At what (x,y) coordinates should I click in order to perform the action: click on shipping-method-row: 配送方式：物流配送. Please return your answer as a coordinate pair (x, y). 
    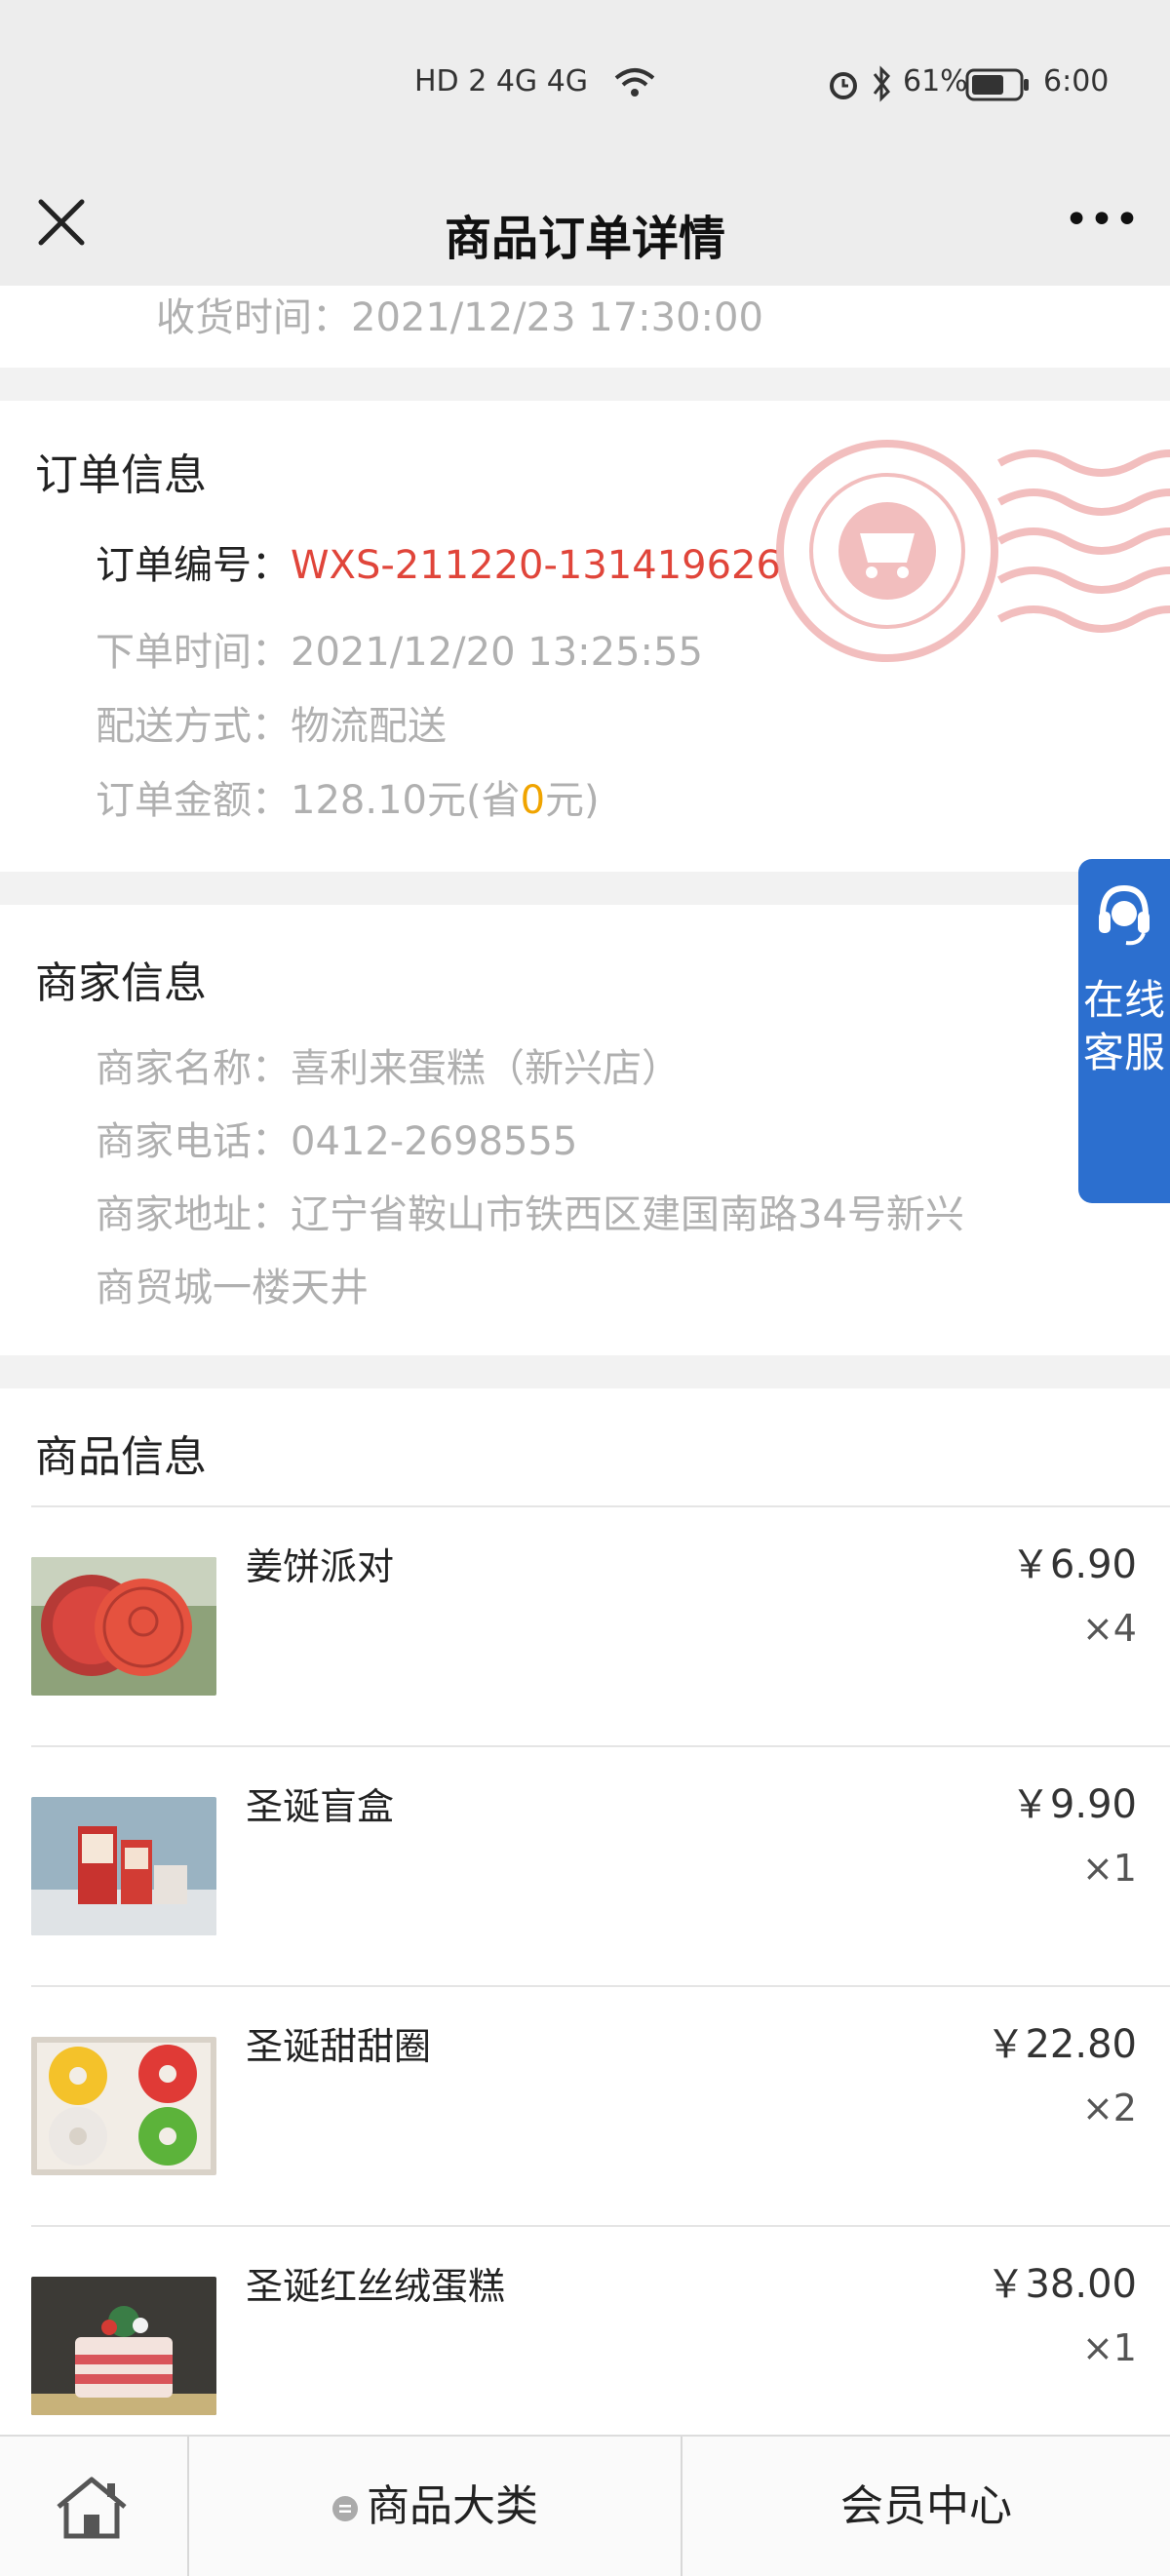
    Looking at the image, I should click on (271, 722).